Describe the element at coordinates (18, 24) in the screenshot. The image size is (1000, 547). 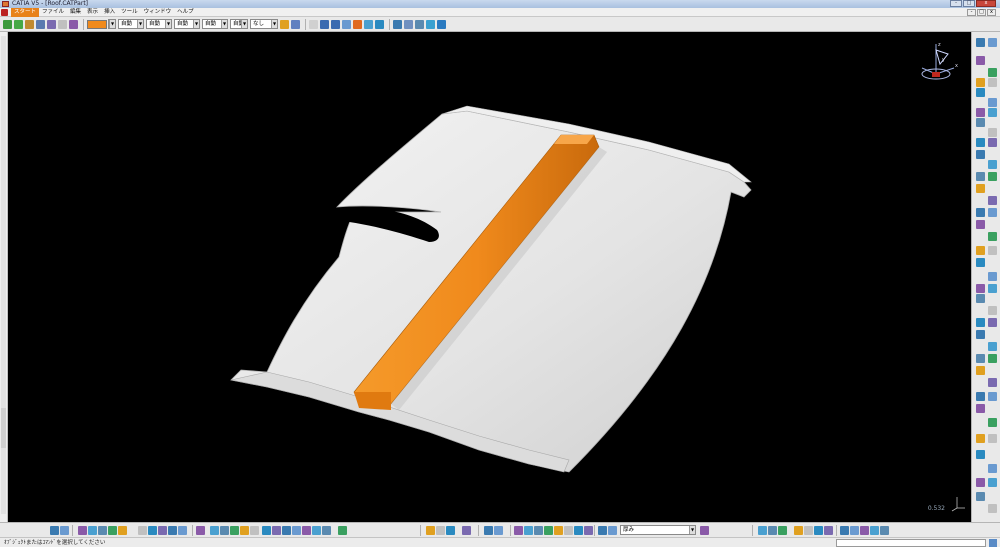
I see `pan-icon` at that location.